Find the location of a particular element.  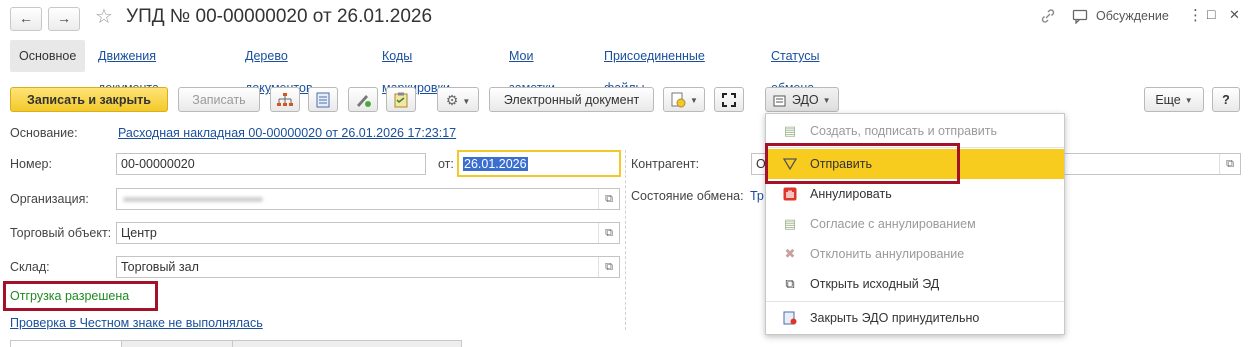

forward-button: → is located at coordinates (64, 19).